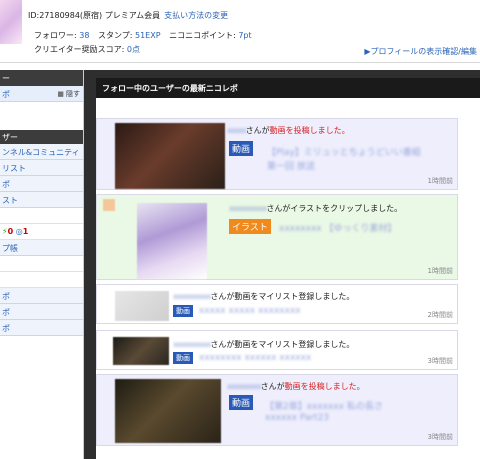 The width and height of the screenshot is (480, 459). I want to click on panel-title: フォロー中のユーザーの最新ニコレポ, so click(288, 88).